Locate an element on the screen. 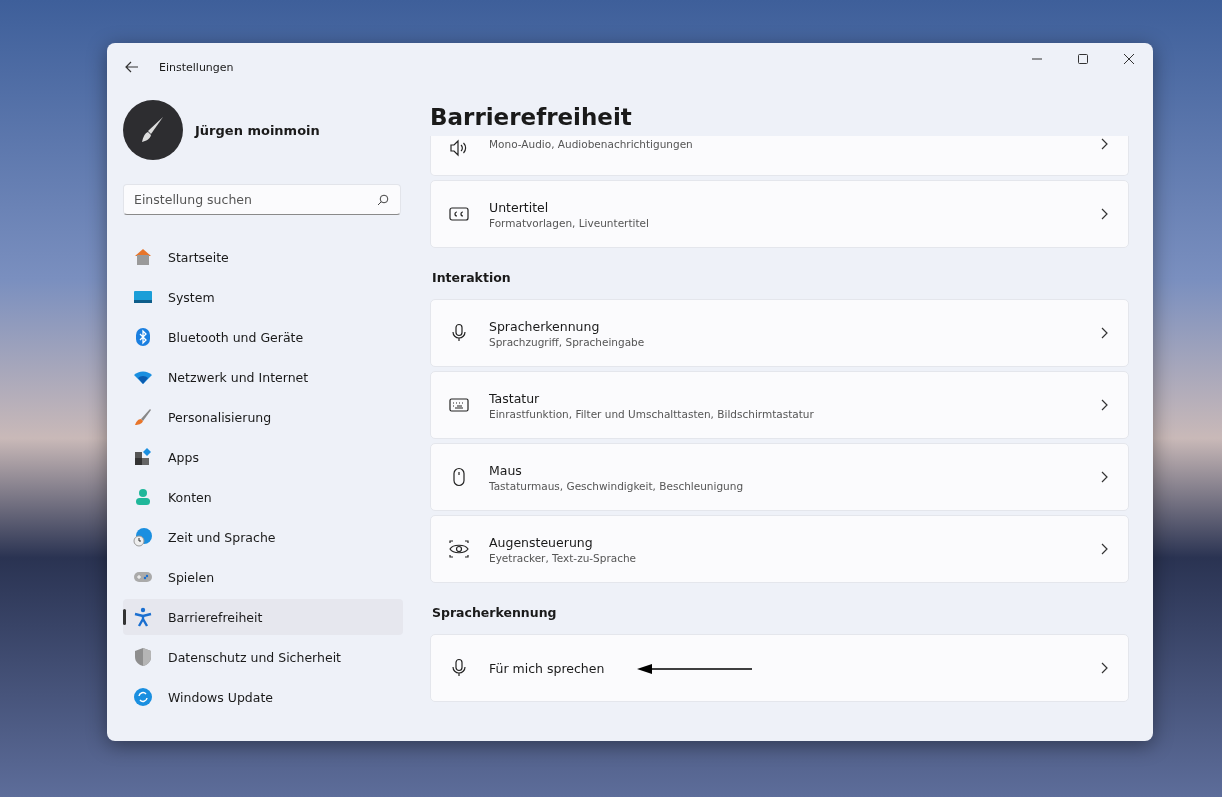 This screenshot has height=797, width=1222. user-name: Jürgen moinmoin is located at coordinates (257, 130).